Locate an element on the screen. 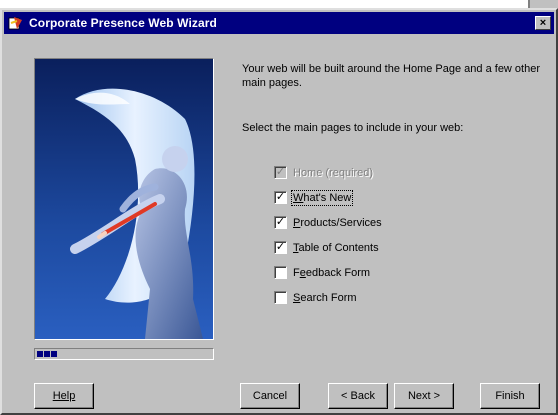 The image size is (558, 415). back-button-label: < Back is located at coordinates (358, 396).